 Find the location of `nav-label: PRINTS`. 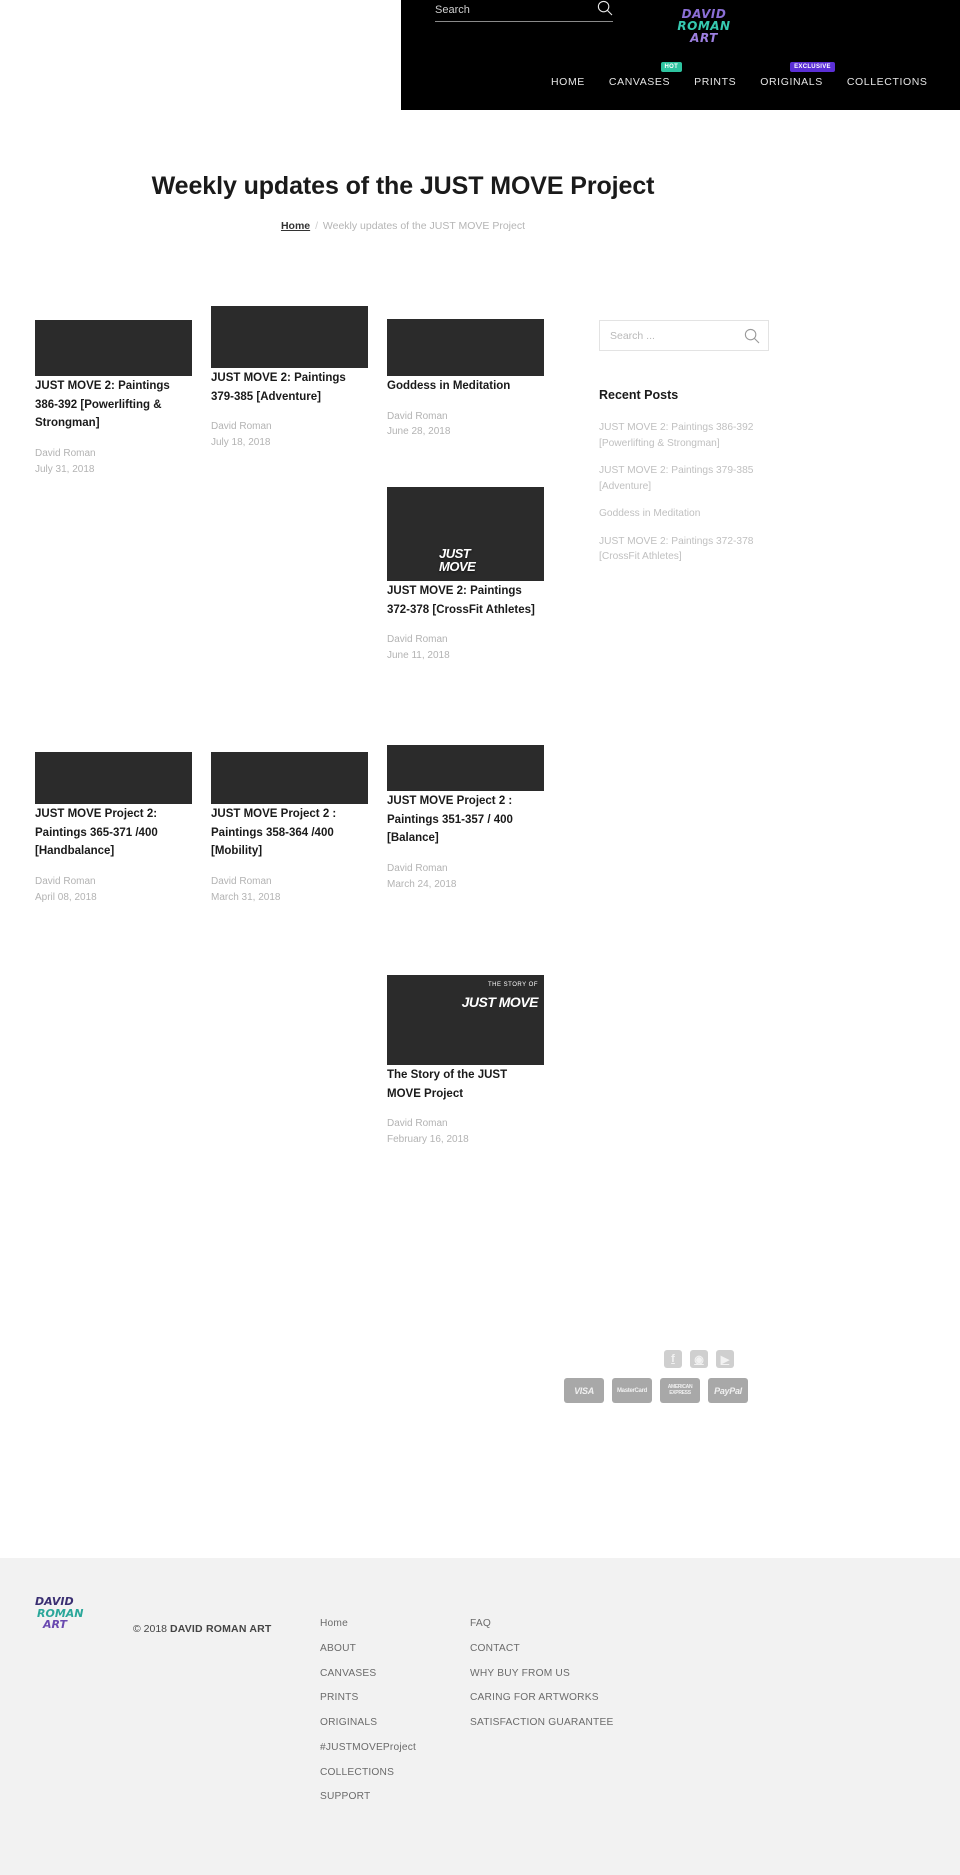

nav-label: PRINTS is located at coordinates (715, 82).